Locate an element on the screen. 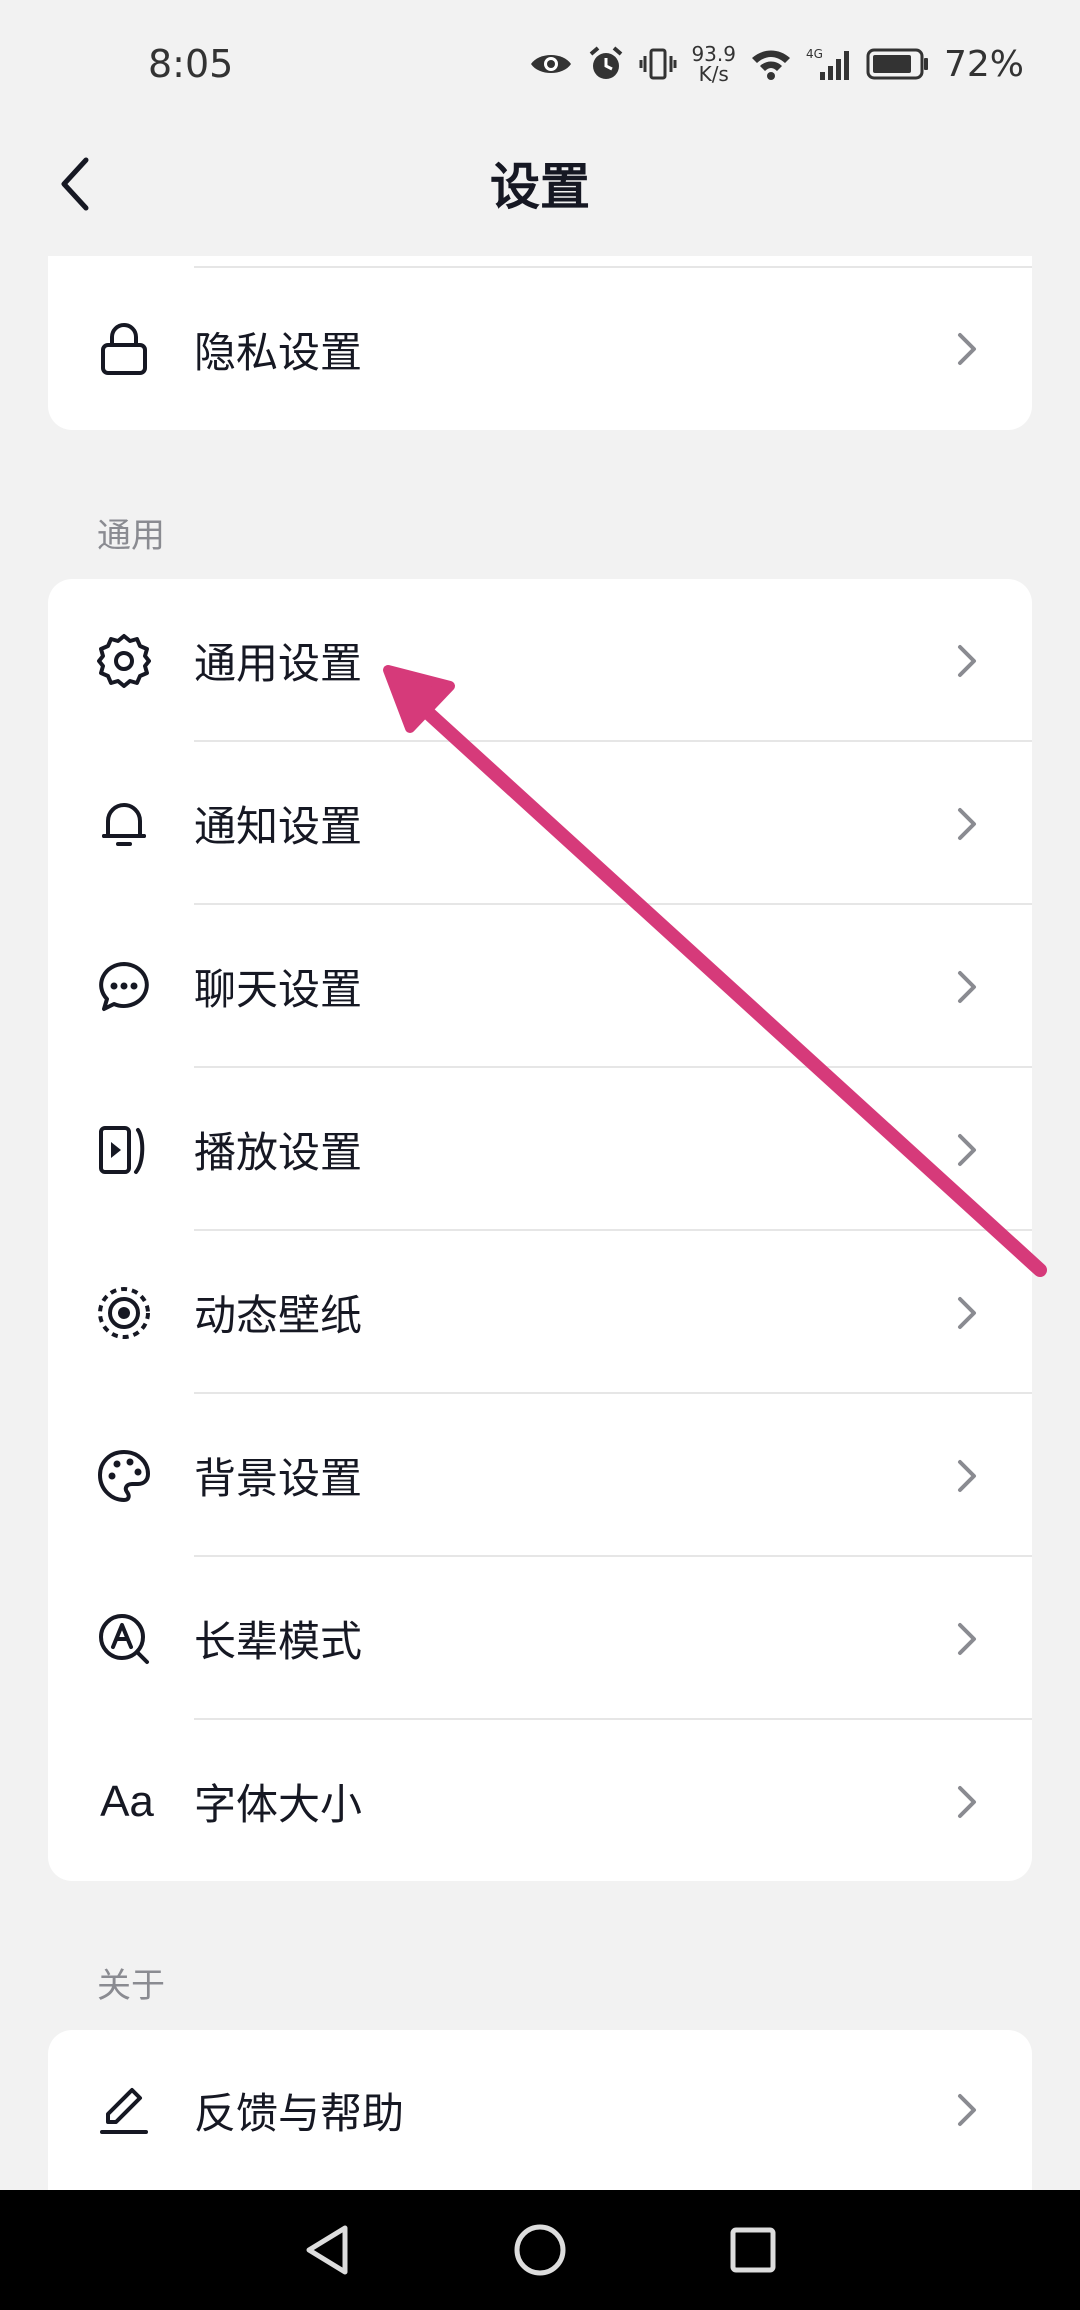 The height and width of the screenshot is (2310, 1080). network-type: 4G is located at coordinates (814, 54).